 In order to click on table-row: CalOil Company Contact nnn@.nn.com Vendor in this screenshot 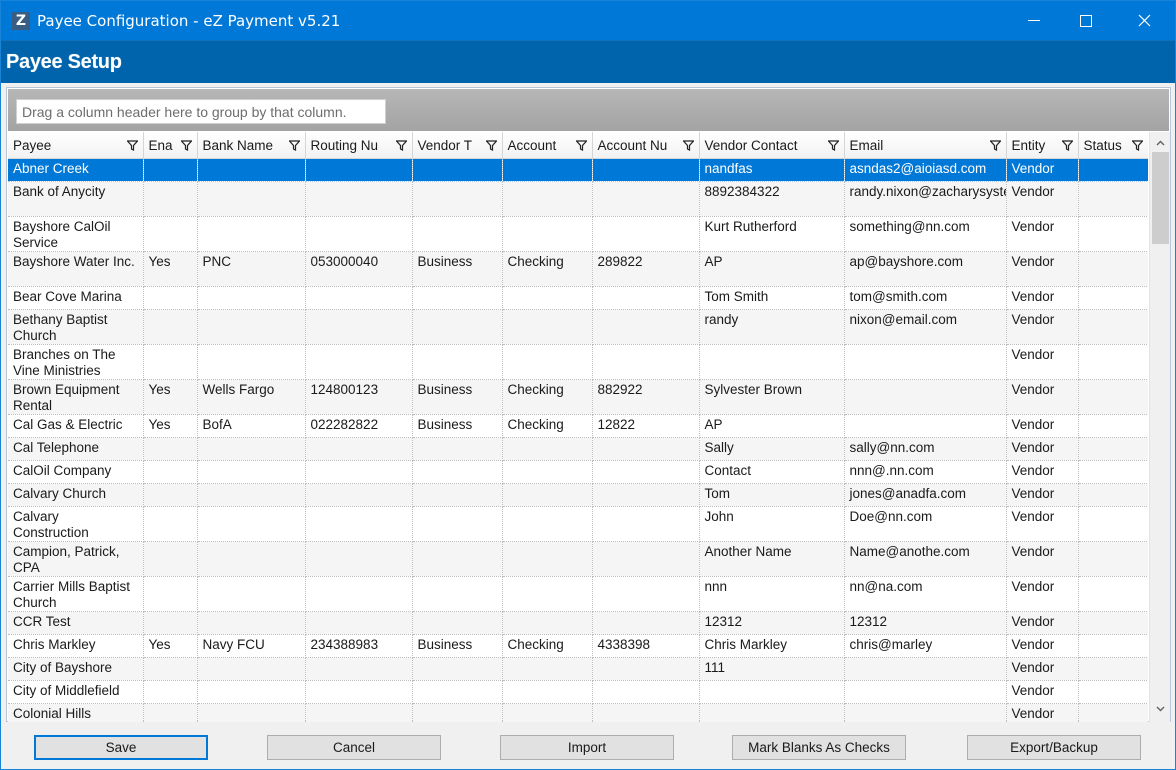, I will do `click(578, 472)`.